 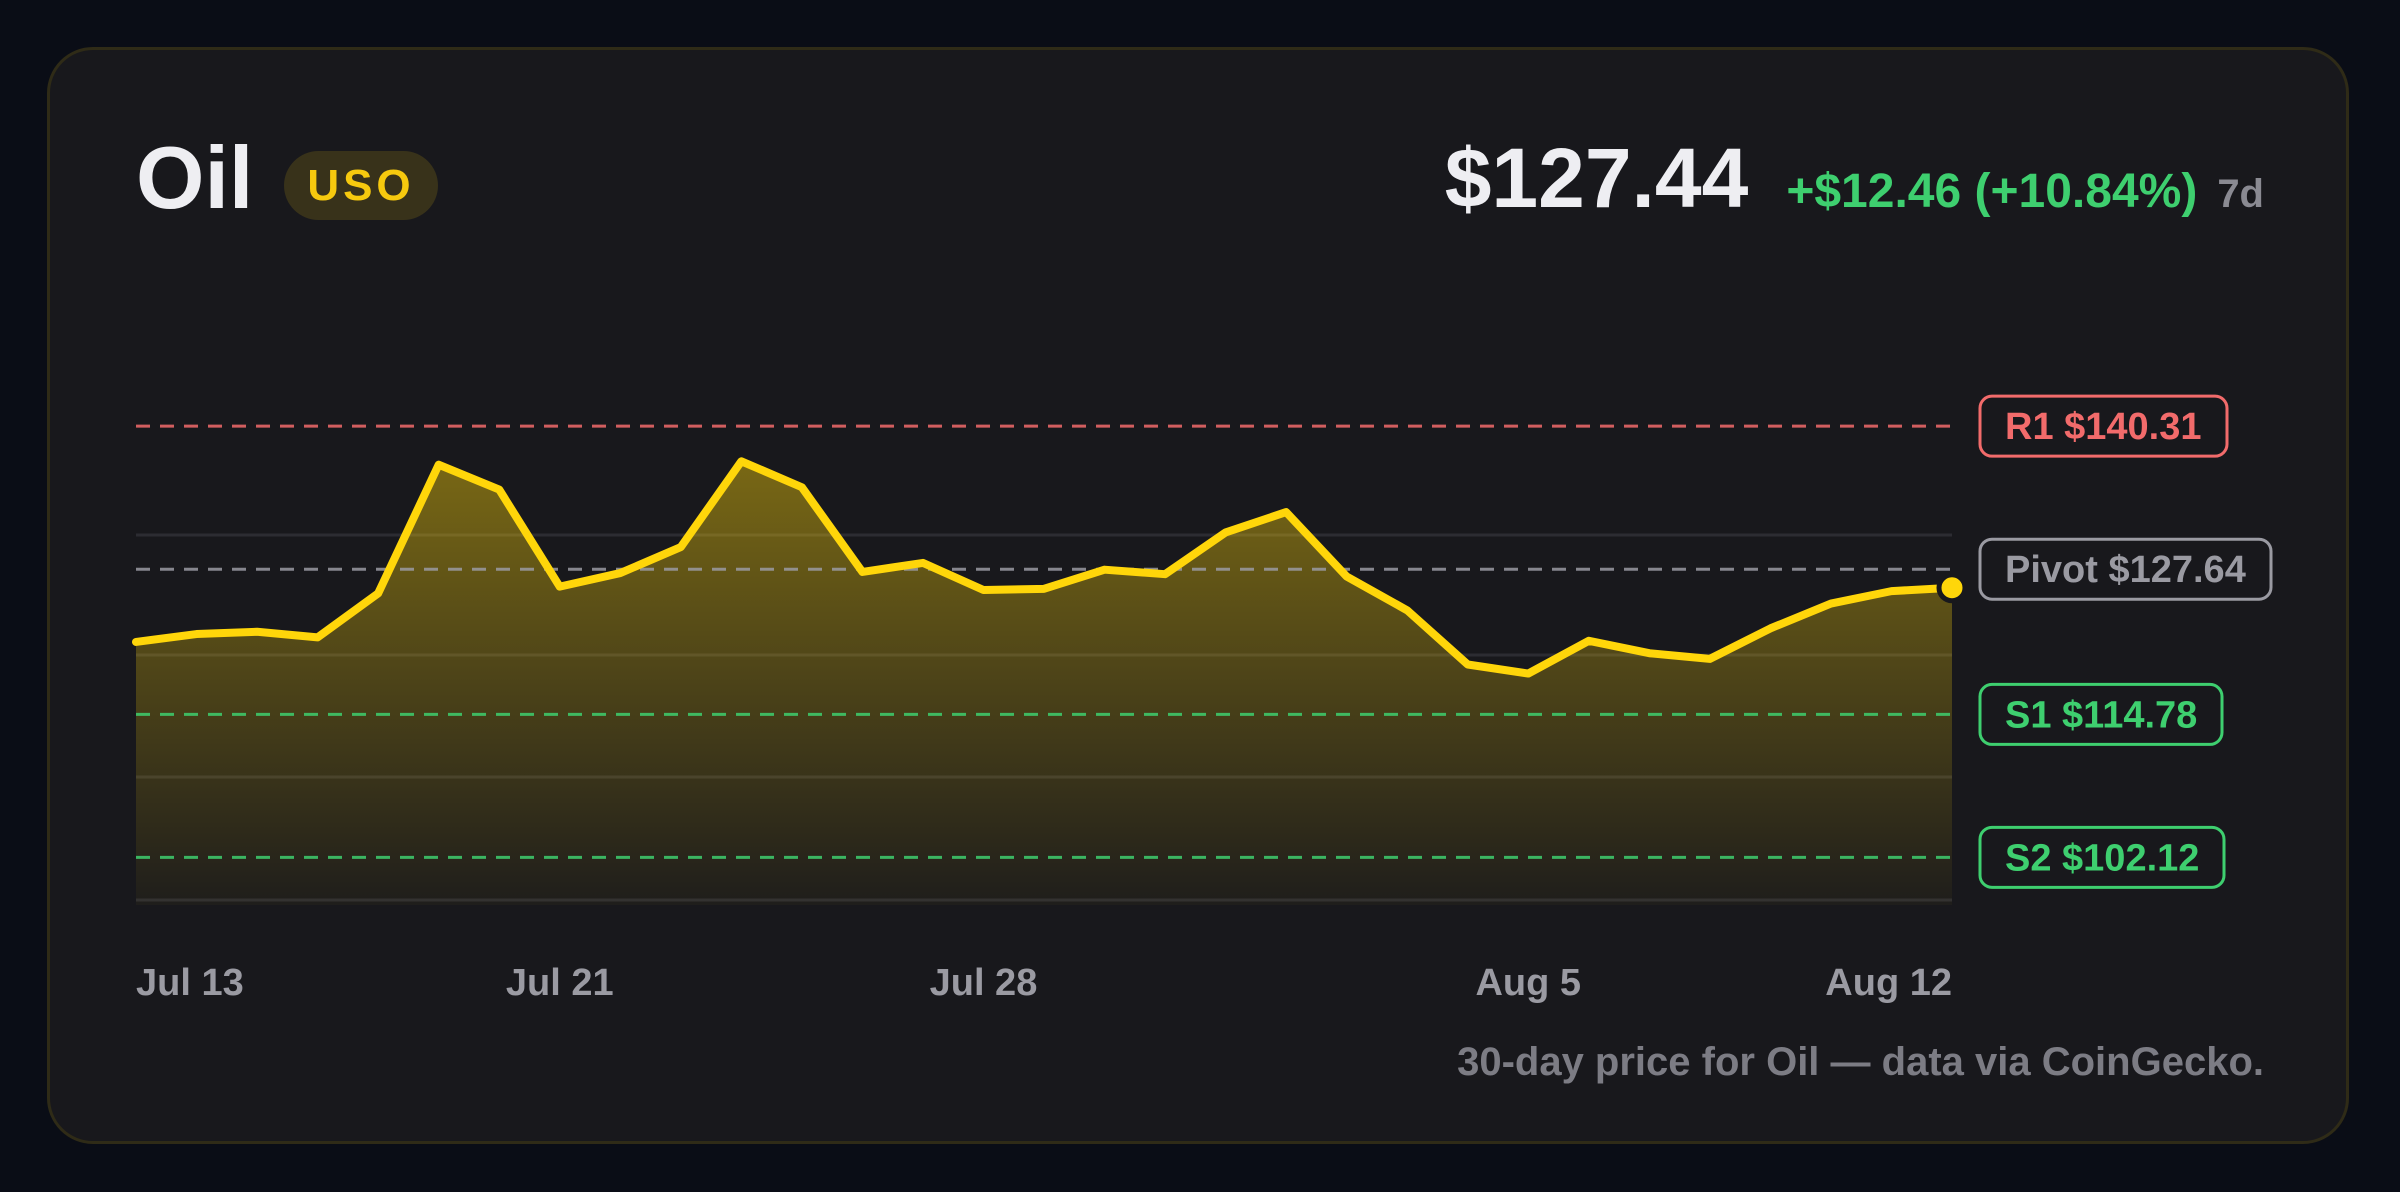 I want to click on level-label-resistance: R1 $140.31, so click(x=2103, y=426).